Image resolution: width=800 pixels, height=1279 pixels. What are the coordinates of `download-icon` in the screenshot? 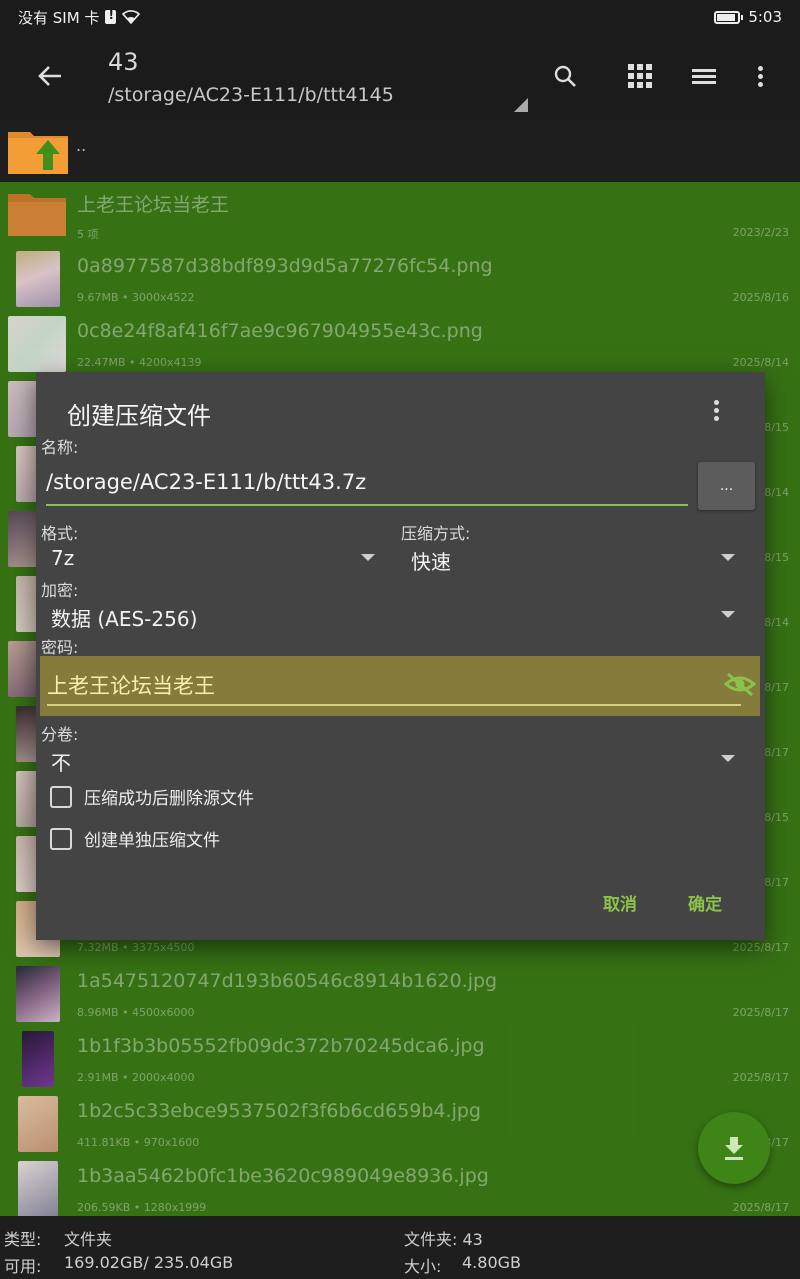 It's located at (734, 1148).